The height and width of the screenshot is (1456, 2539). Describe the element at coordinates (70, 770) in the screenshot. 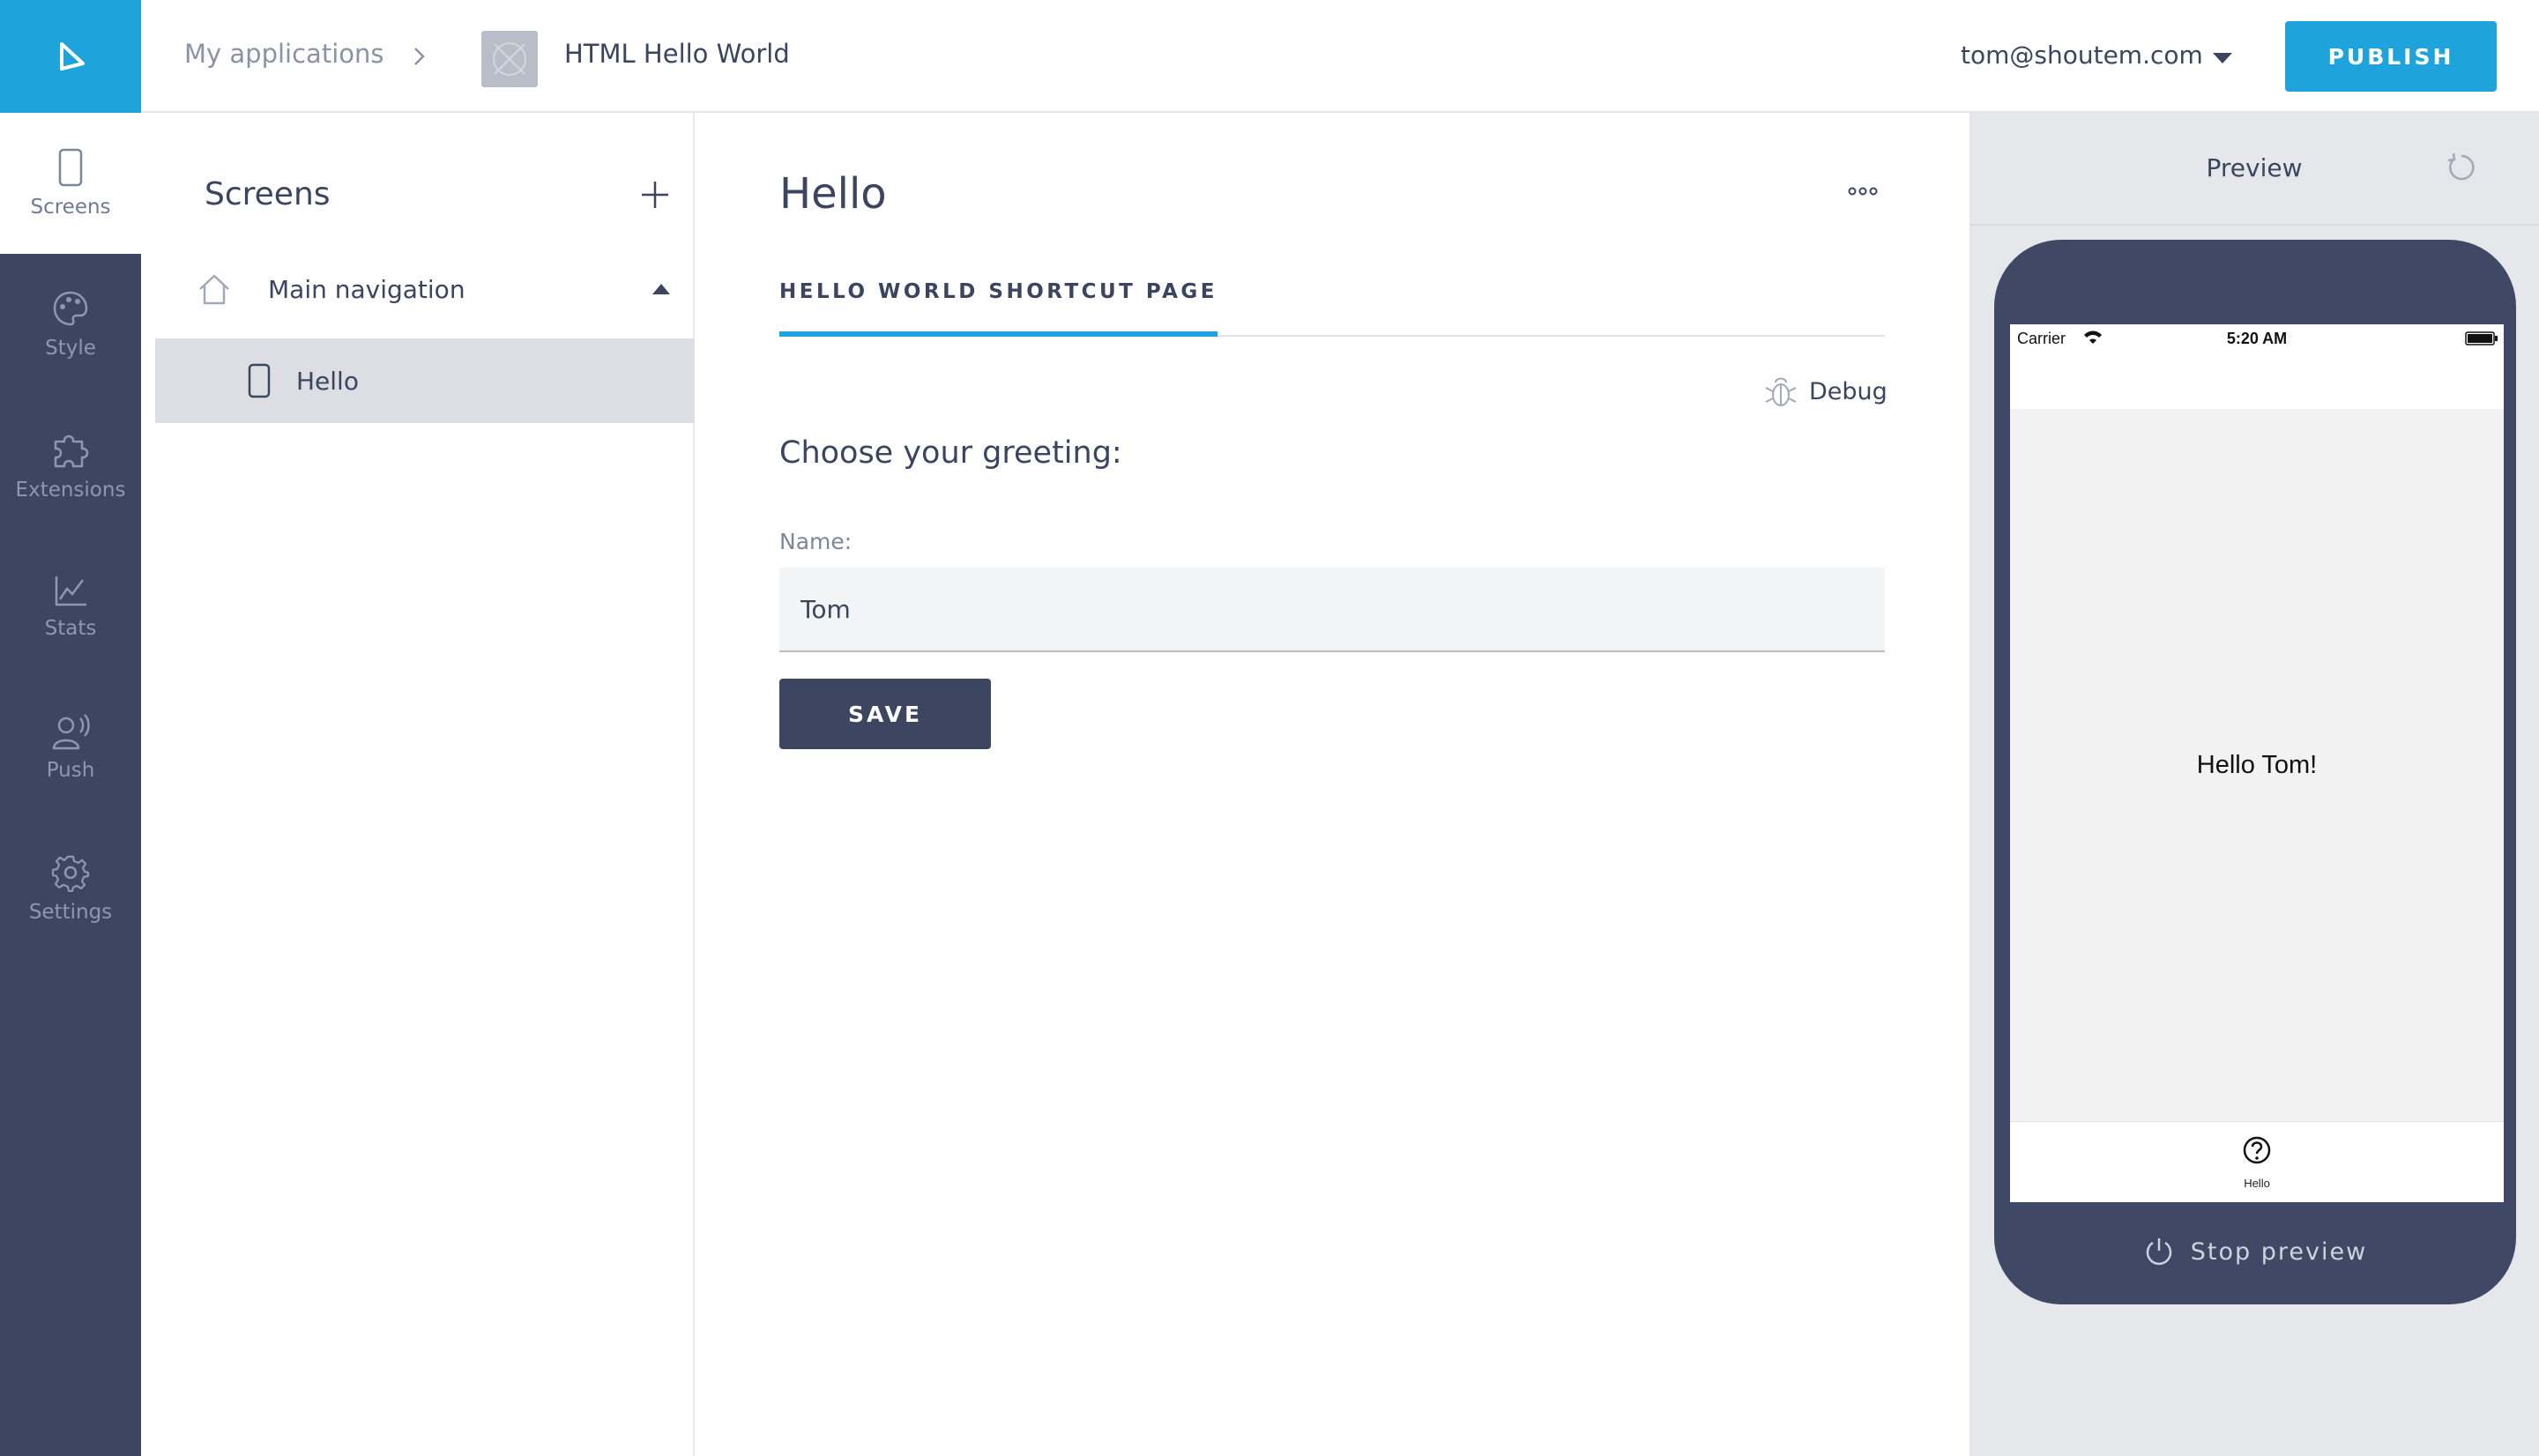

I see `rail-label: Push` at that location.